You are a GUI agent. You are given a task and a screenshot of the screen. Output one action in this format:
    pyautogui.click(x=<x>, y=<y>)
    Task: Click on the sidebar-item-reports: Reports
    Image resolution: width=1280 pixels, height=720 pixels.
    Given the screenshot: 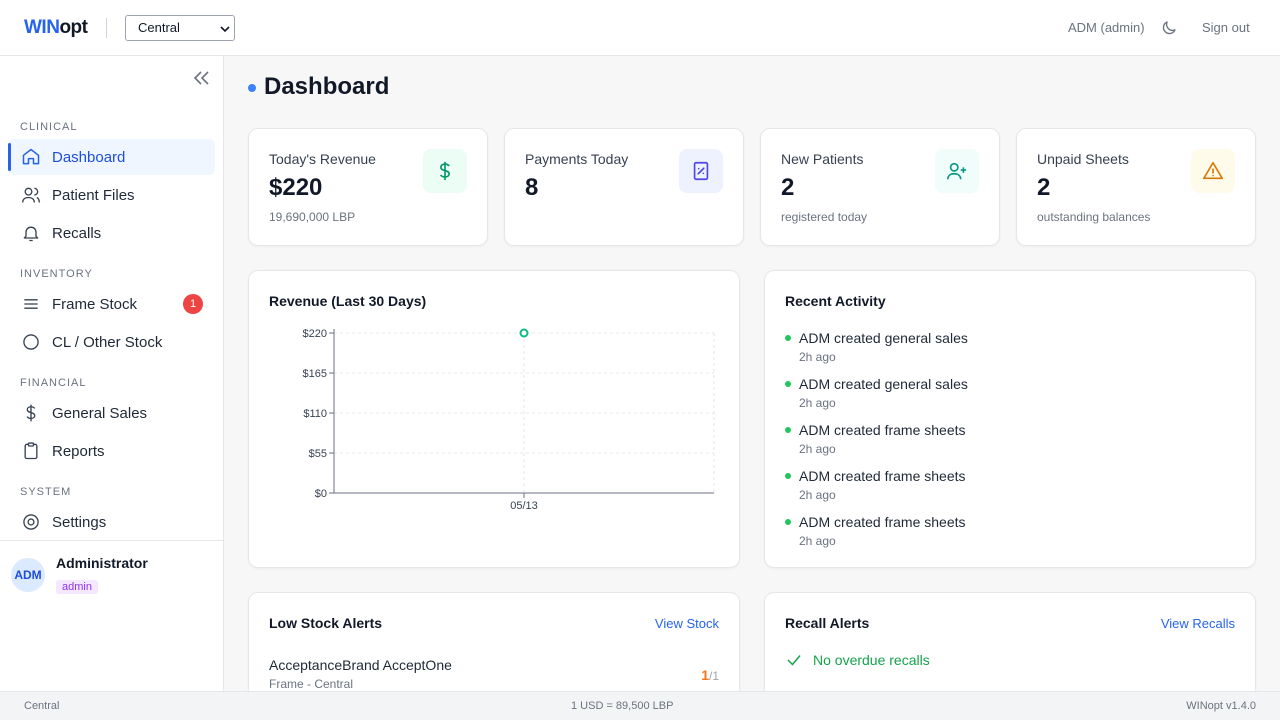 What is the action you would take?
    pyautogui.click(x=111, y=451)
    